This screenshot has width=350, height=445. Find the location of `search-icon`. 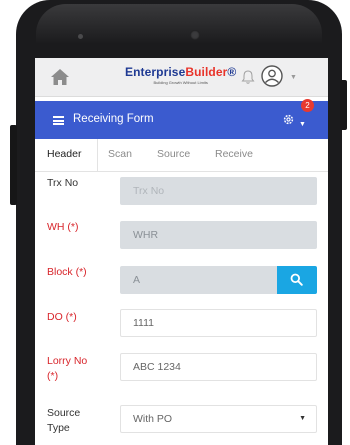

search-icon is located at coordinates (296, 279).